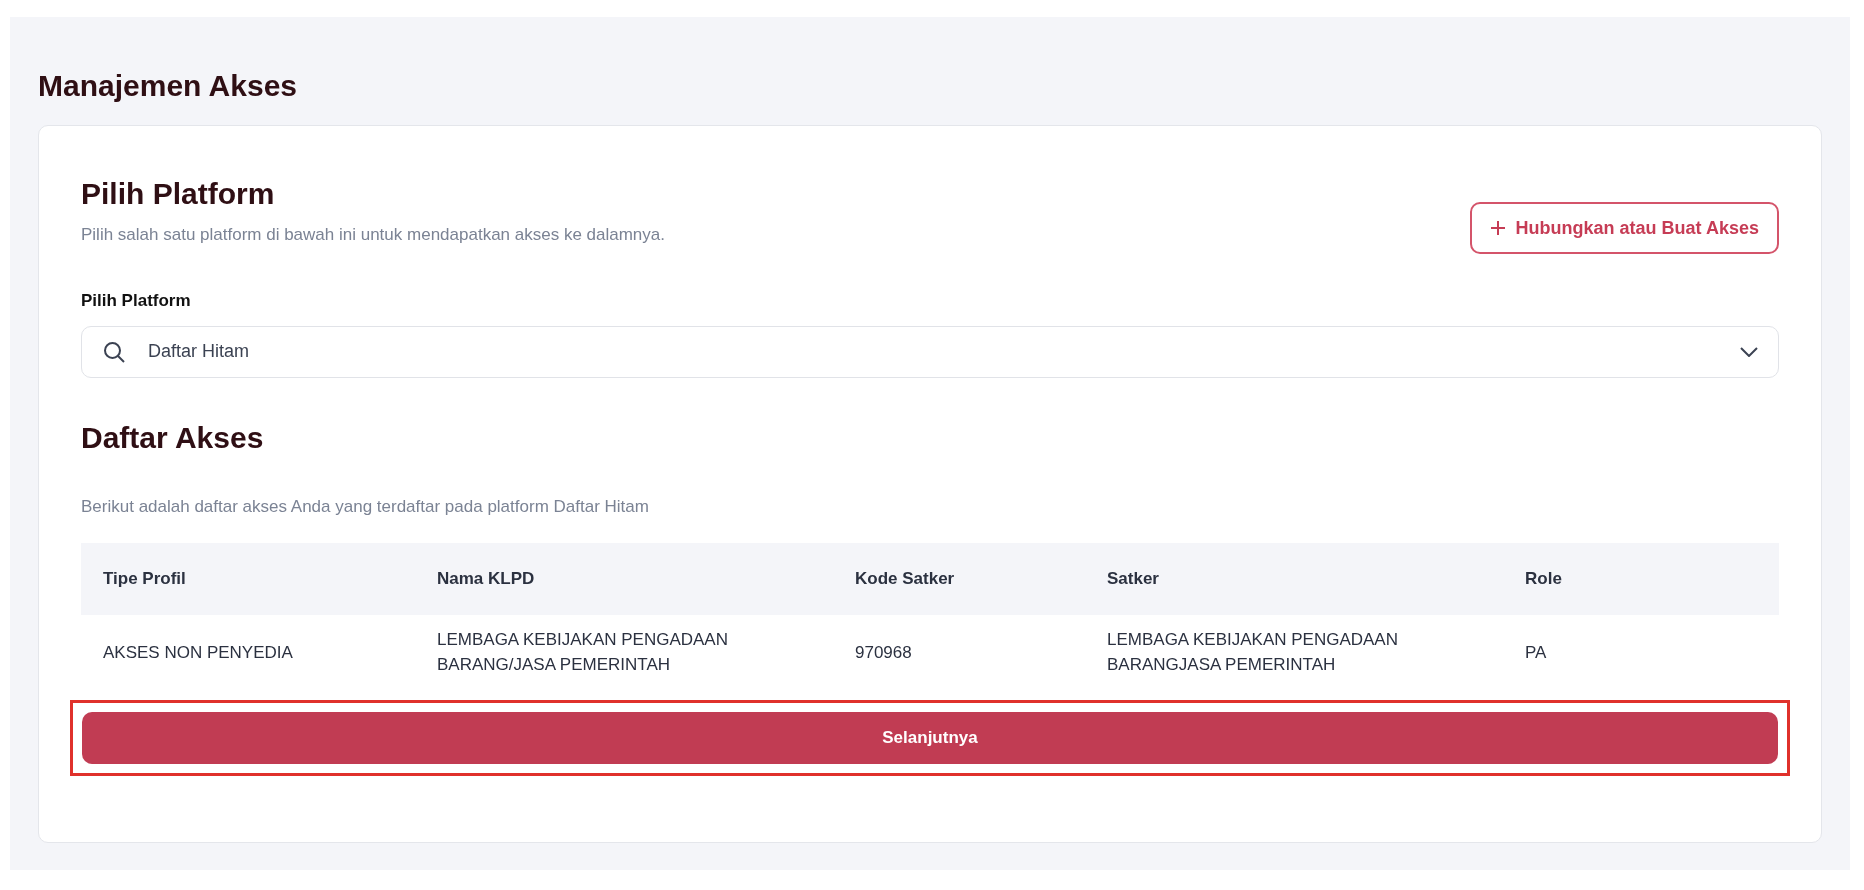 The height and width of the screenshot is (890, 1864). I want to click on platform-select: Daftar Hitam, so click(930, 351).